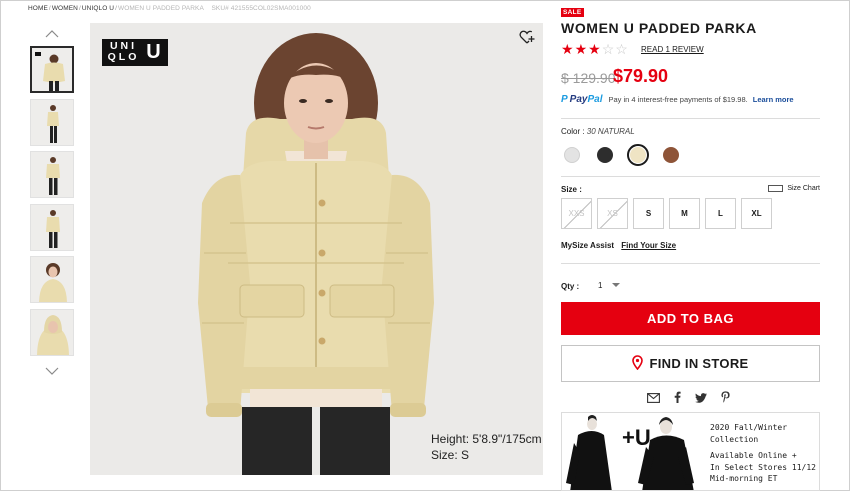  I want to click on selected-color-name: 30 NATURAL, so click(610, 131).